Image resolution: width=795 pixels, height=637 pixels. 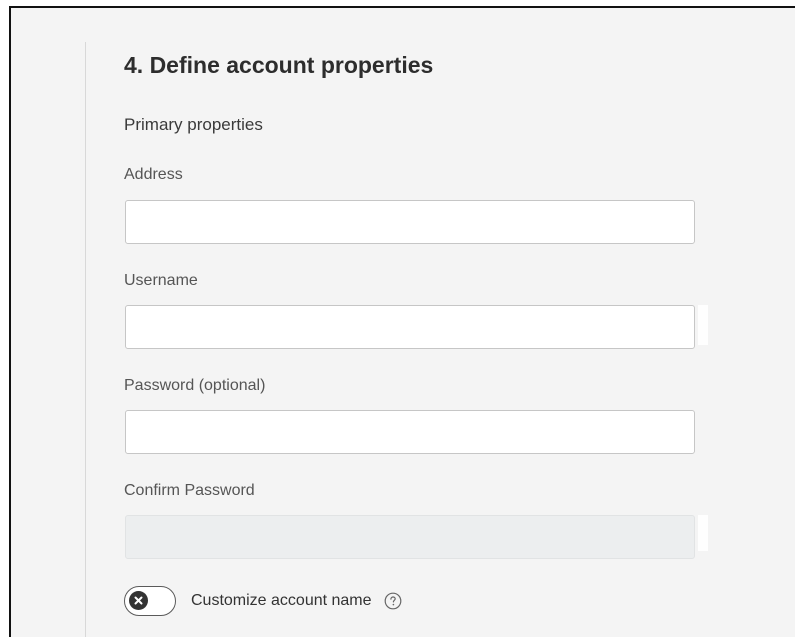 What do you see at coordinates (85, 339) in the screenshot?
I see `left-divider` at bounding box center [85, 339].